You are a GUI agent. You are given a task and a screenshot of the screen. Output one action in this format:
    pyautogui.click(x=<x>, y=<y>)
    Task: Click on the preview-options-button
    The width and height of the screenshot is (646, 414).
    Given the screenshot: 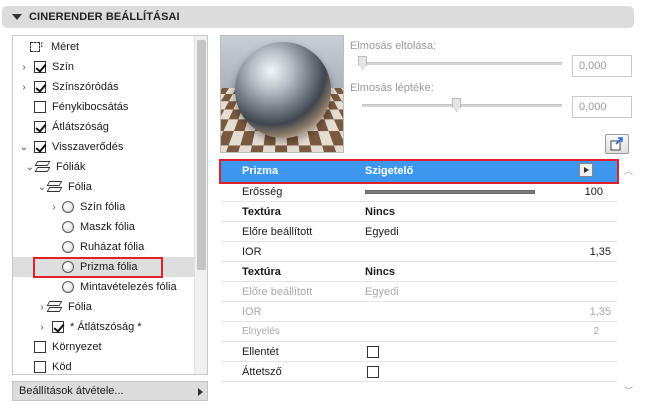 What is the action you would take?
    pyautogui.click(x=617, y=144)
    